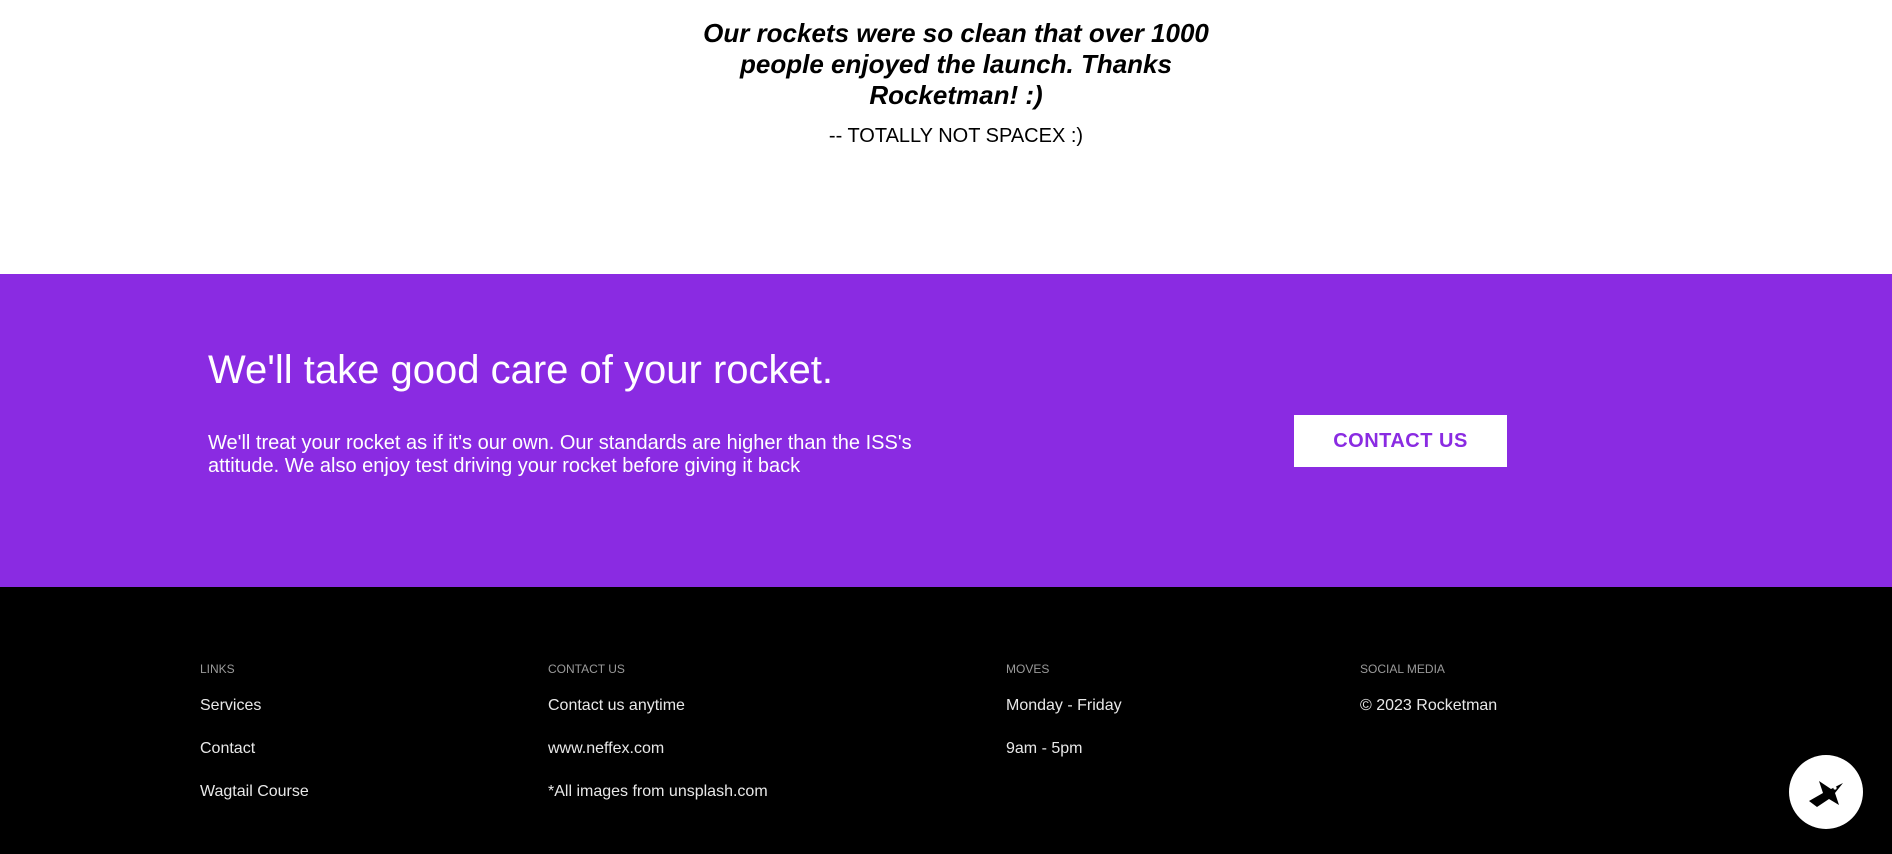 The width and height of the screenshot is (1892, 854). I want to click on contact-us-button: CONTACT US, so click(1400, 441).